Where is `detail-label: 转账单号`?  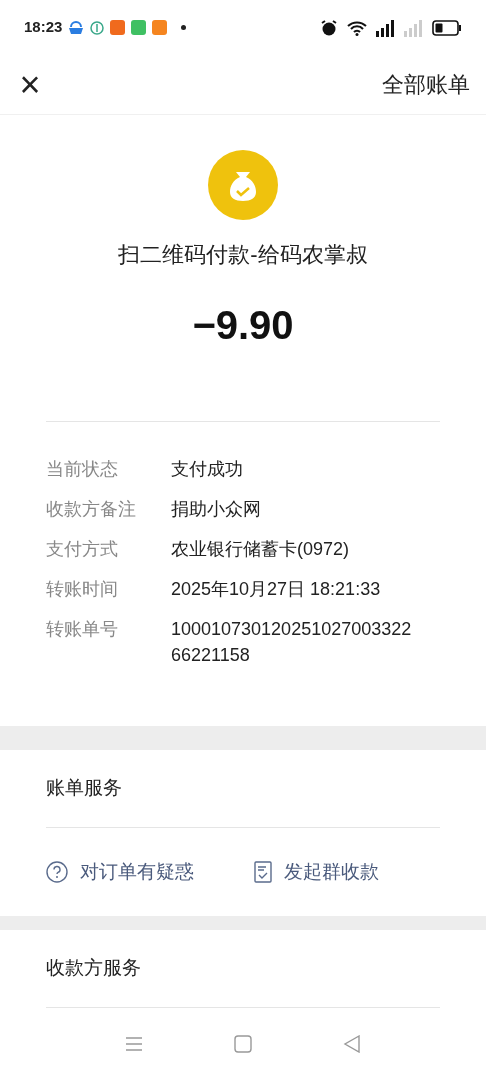 detail-label: 转账单号 is located at coordinates (82, 629).